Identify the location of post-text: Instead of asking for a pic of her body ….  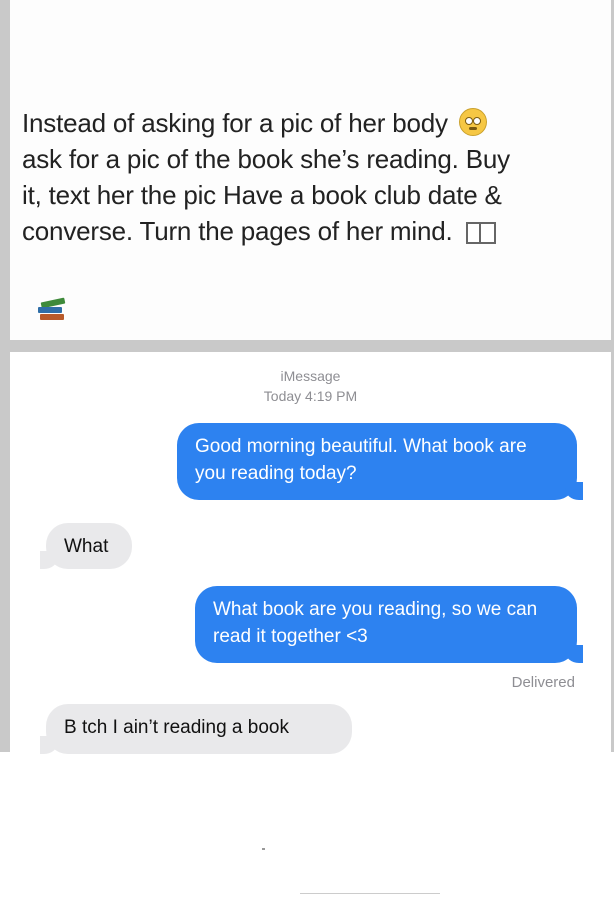
(302, 177).